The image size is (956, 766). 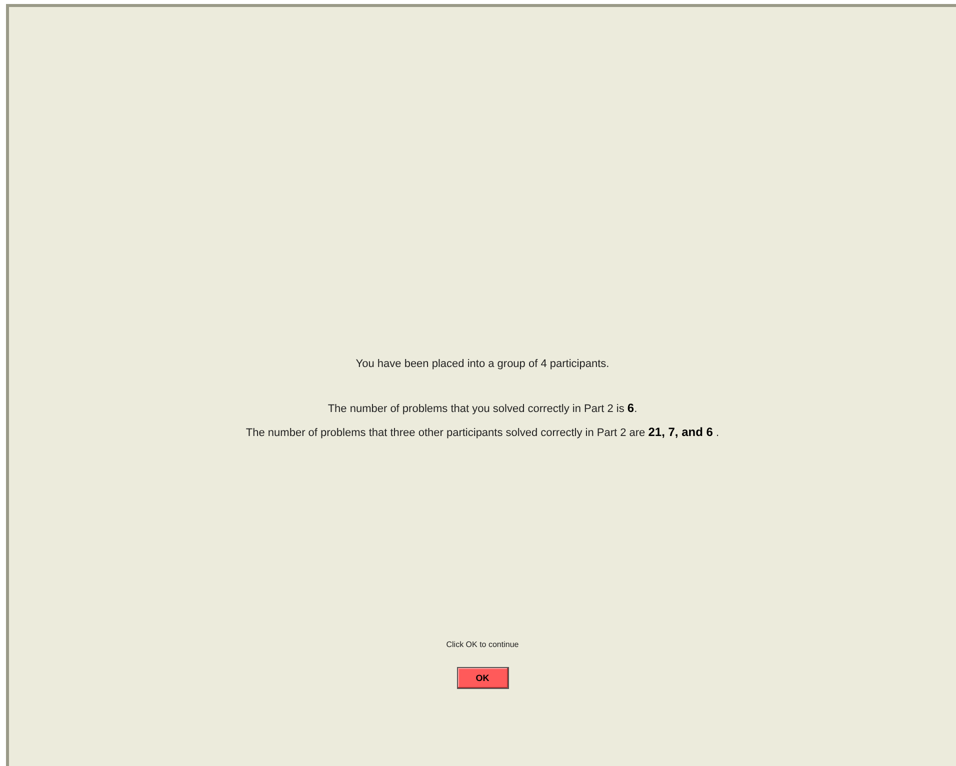 What do you see at coordinates (483, 432) in the screenshot?
I see `result-text: The number of problems that three other participants solved correctly in Part 2 are 21, 7, and 6 .` at bounding box center [483, 432].